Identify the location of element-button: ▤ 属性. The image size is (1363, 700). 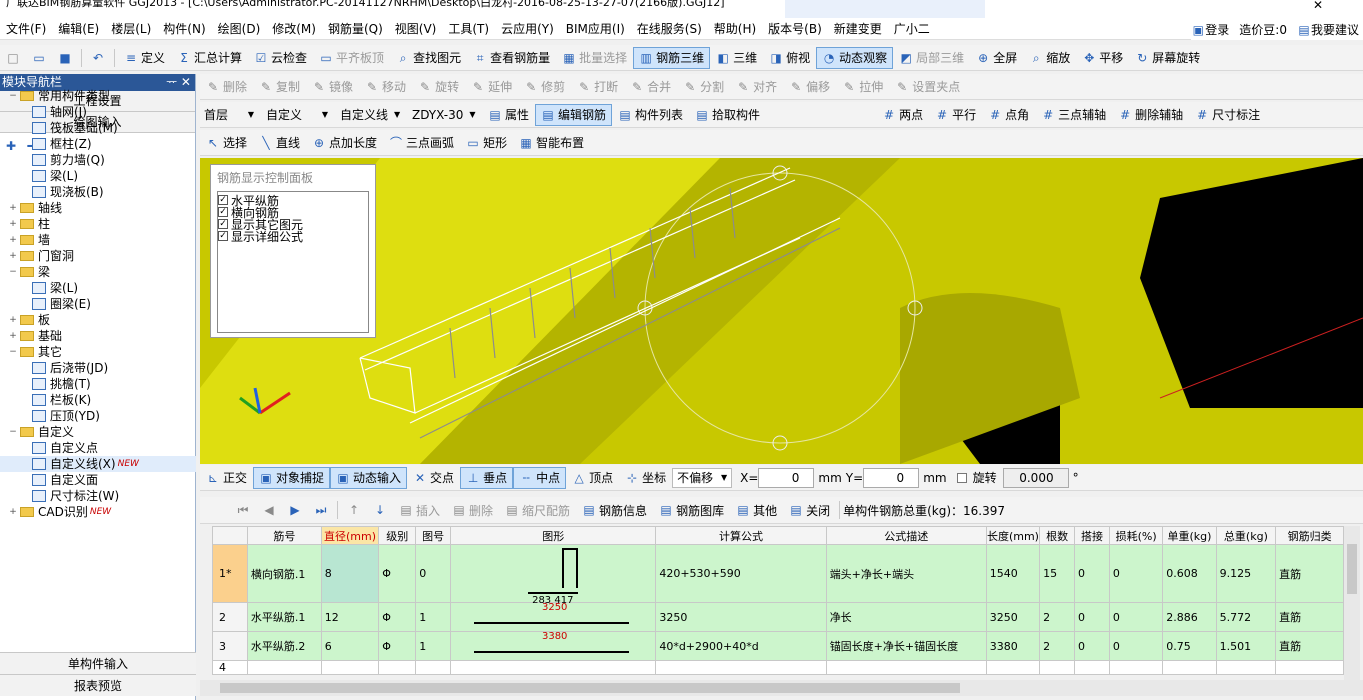
(508, 115).